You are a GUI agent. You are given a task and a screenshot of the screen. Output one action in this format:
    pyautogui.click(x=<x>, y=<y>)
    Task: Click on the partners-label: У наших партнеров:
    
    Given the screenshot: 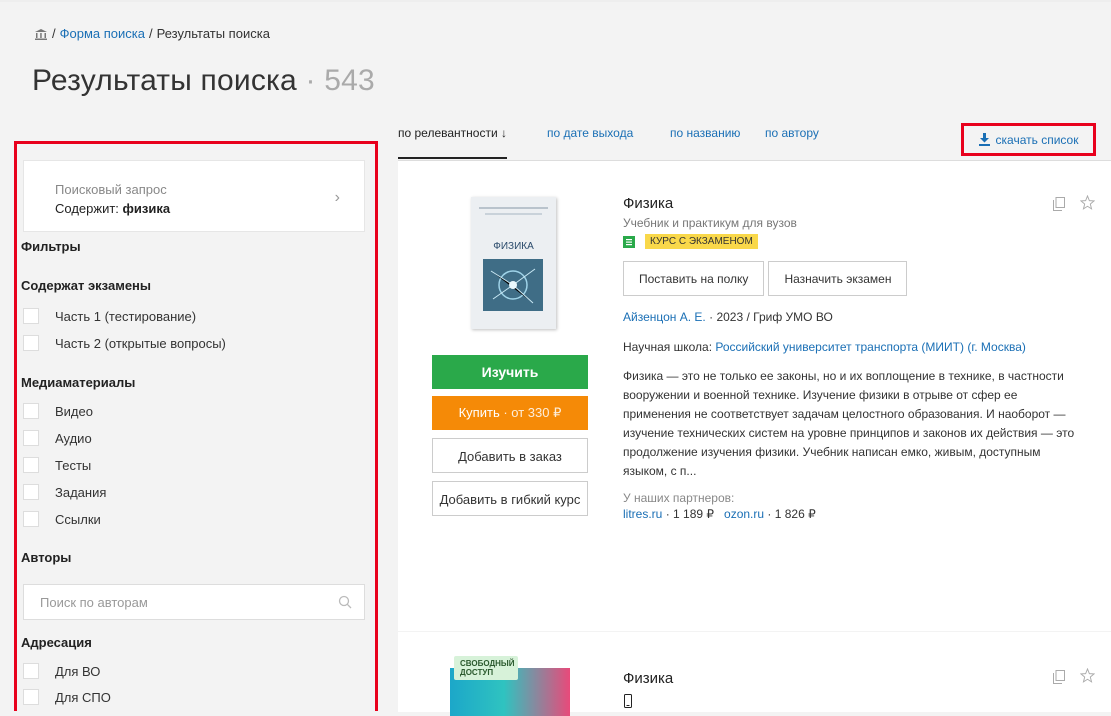 What is the action you would take?
    pyautogui.click(x=679, y=498)
    